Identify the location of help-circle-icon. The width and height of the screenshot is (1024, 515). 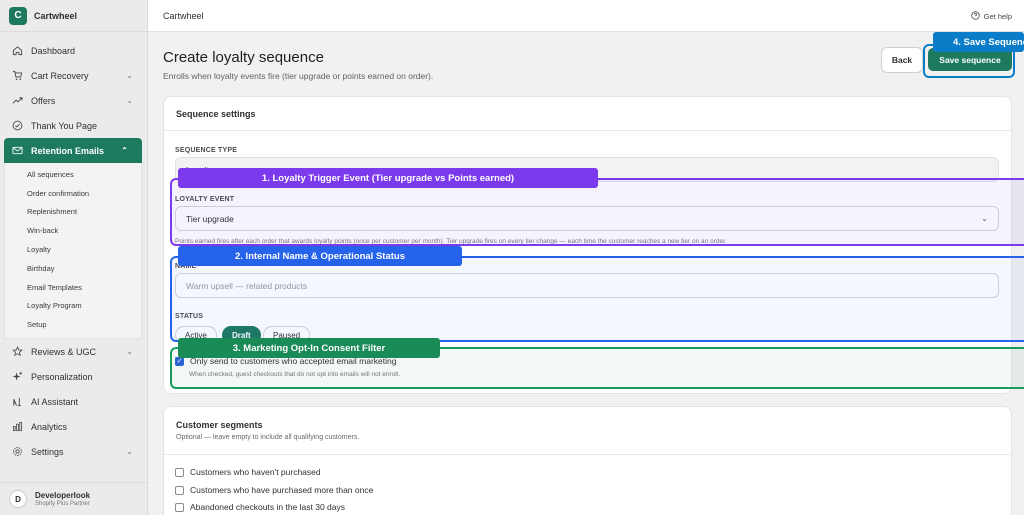
(975, 16).